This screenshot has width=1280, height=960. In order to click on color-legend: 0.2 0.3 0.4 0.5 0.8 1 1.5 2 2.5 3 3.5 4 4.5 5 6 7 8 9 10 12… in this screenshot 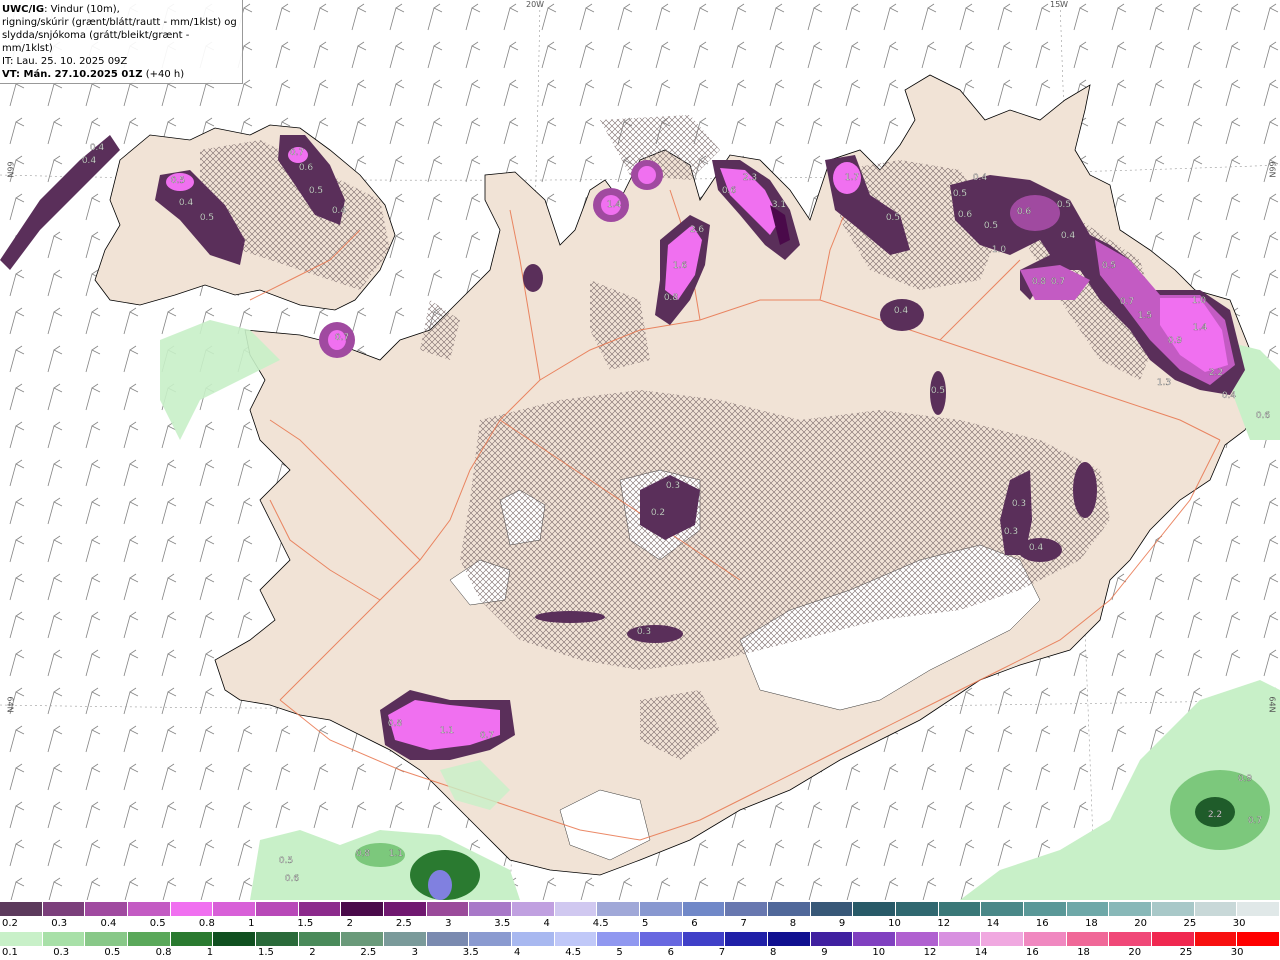, I will do `click(640, 930)`.